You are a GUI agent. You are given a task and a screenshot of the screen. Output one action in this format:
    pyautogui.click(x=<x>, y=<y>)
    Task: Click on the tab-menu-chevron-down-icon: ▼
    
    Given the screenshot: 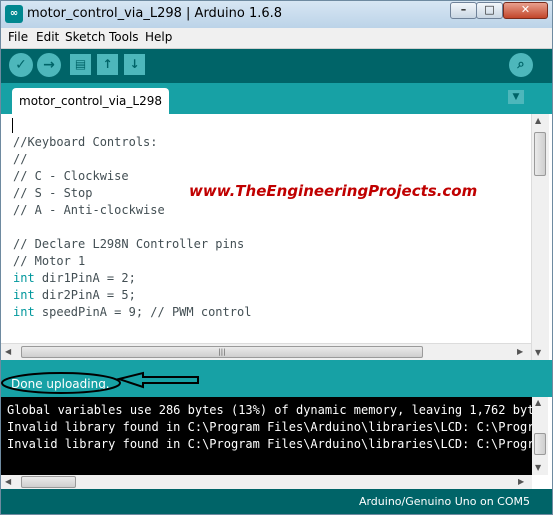 What is the action you would take?
    pyautogui.click(x=516, y=97)
    